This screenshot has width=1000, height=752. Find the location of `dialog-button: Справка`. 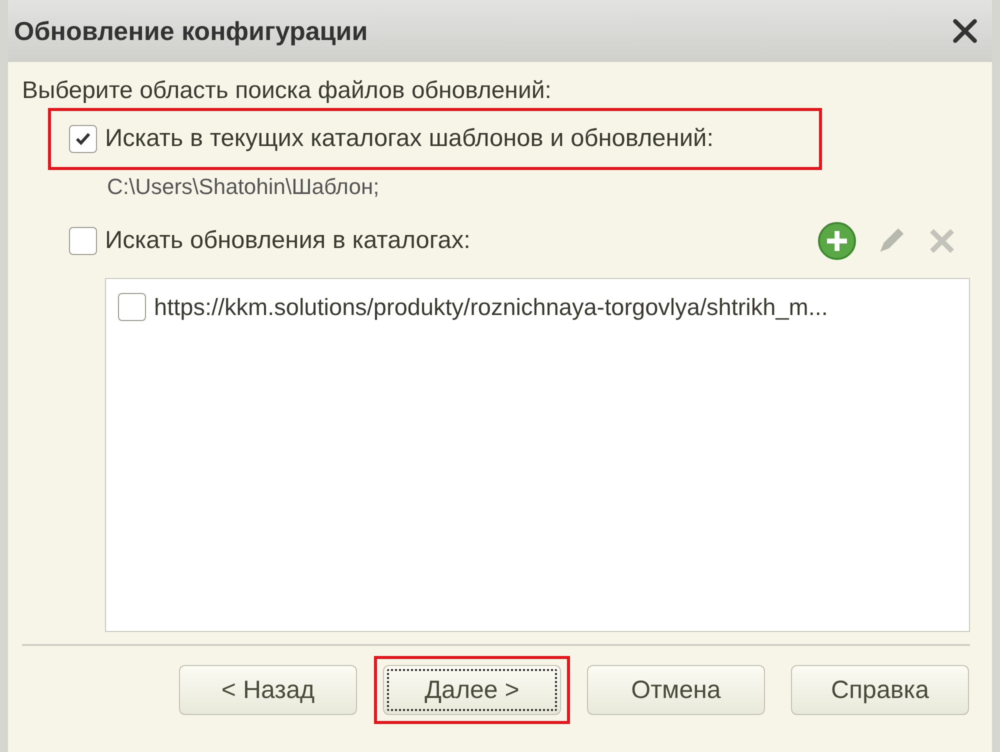

dialog-button: Справка is located at coordinates (880, 690).